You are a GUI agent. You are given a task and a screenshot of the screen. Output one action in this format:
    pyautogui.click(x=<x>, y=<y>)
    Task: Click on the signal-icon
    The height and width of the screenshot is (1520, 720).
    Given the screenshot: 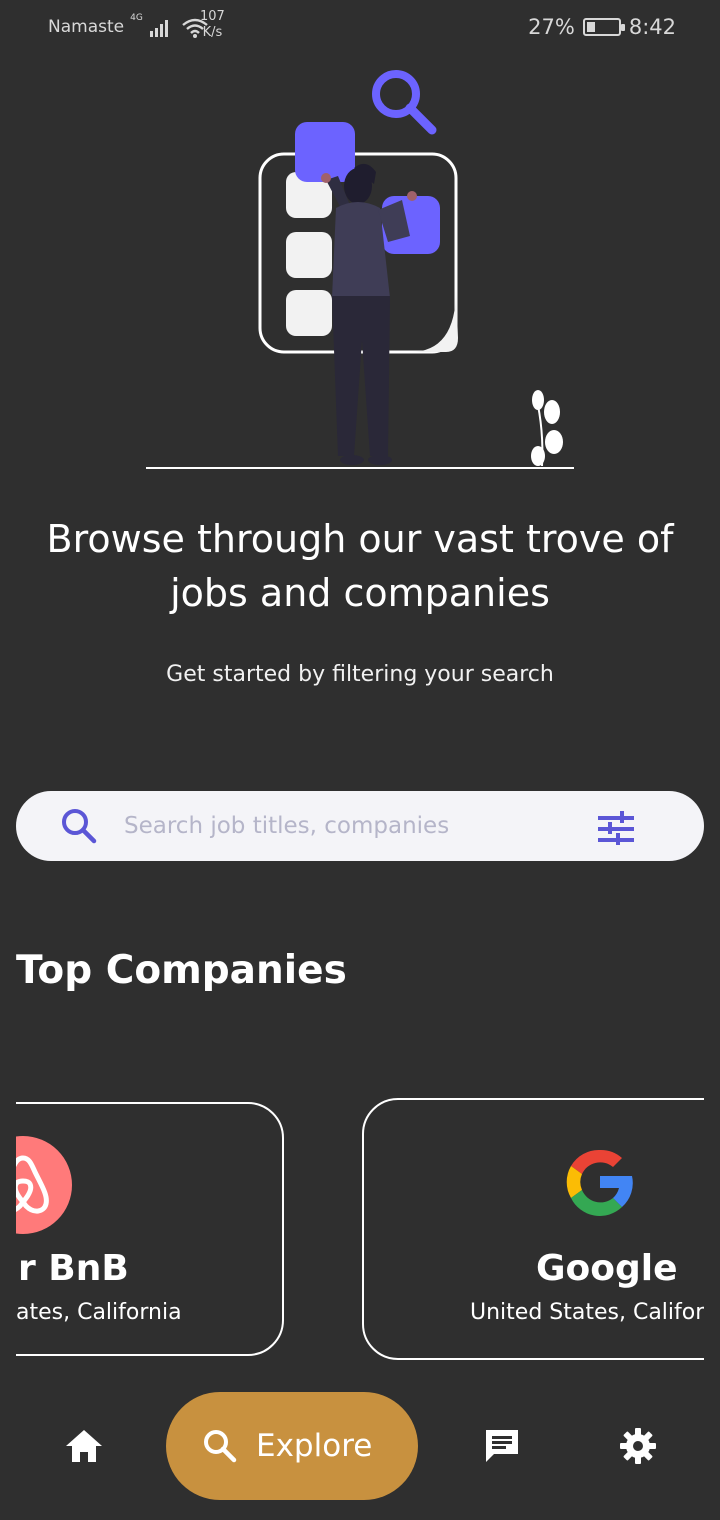 What is the action you would take?
    pyautogui.click(x=158, y=28)
    